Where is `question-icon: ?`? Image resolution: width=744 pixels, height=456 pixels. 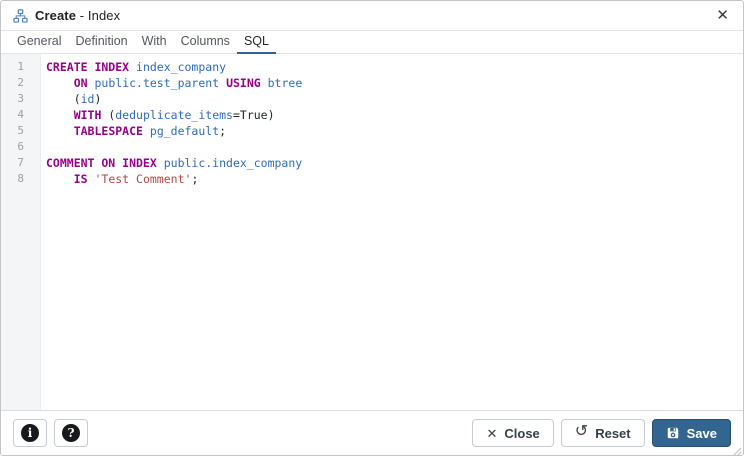 question-icon: ? is located at coordinates (71, 433).